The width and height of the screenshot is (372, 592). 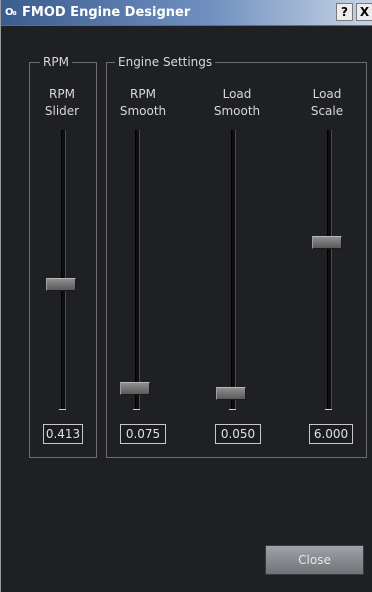 What do you see at coordinates (11, 12) in the screenshot?
I see `fmod-app-icon: O₈` at bounding box center [11, 12].